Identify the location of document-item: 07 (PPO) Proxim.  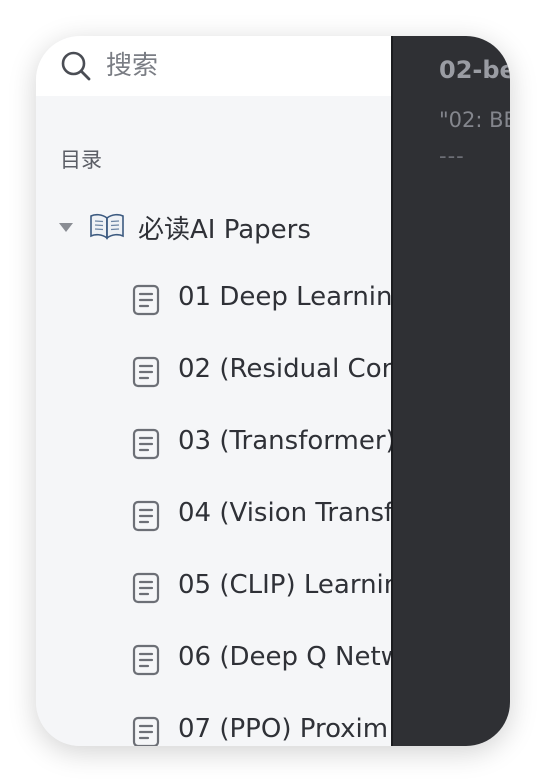
(213, 725).